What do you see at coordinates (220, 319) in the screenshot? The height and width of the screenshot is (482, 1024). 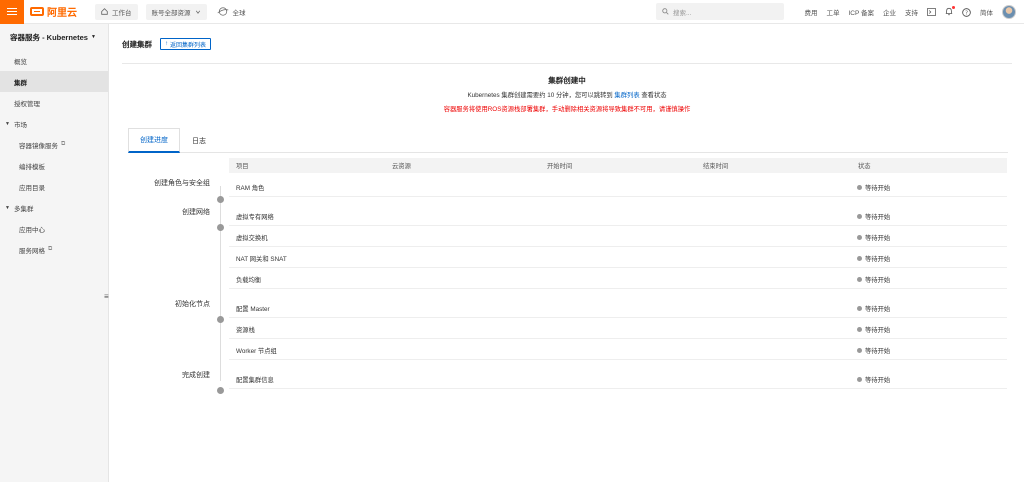 I see `stage-dot-nodes` at bounding box center [220, 319].